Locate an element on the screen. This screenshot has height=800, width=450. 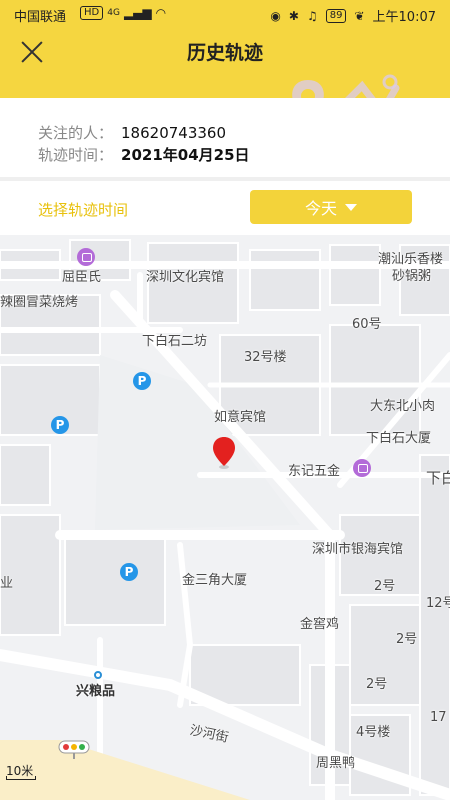
carrier-name: 中国联通 is located at coordinates (40, 17).